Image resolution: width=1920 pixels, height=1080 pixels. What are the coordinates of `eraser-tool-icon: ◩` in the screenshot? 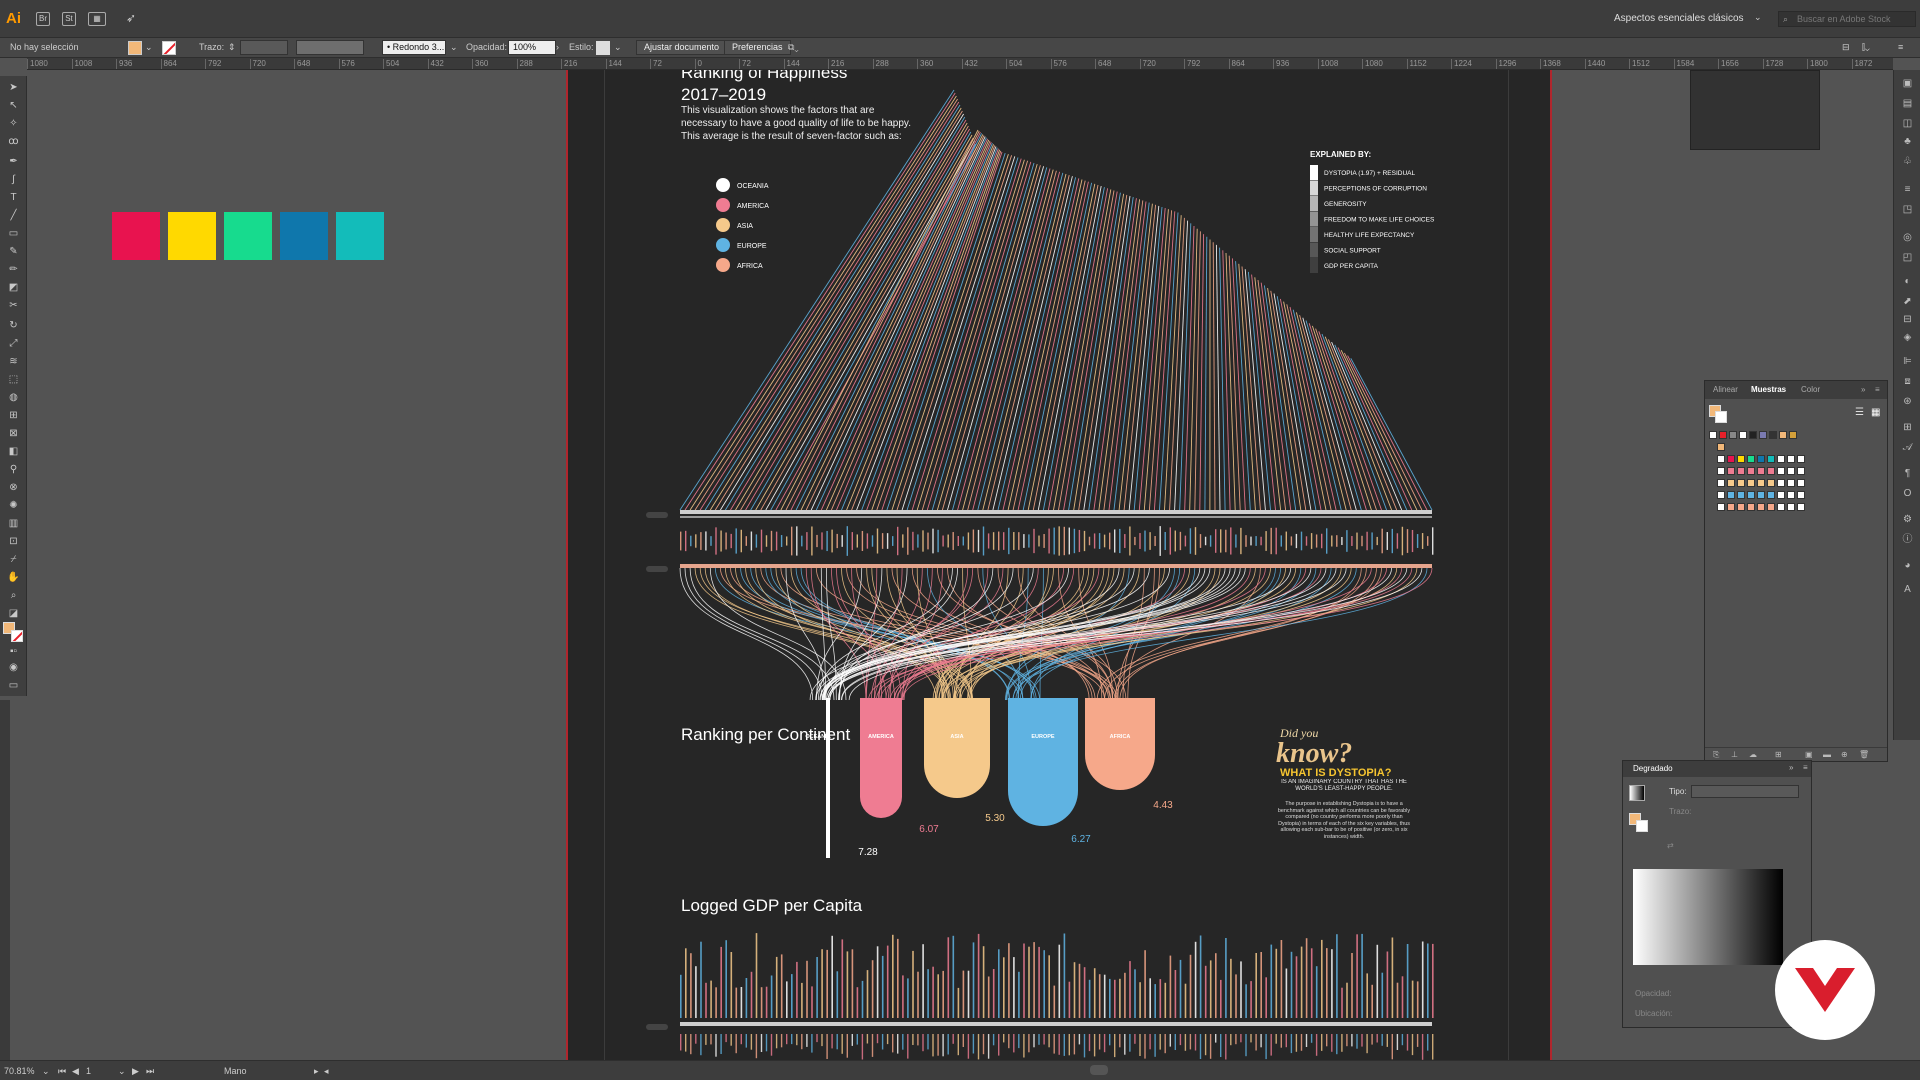 It's located at (13, 288).